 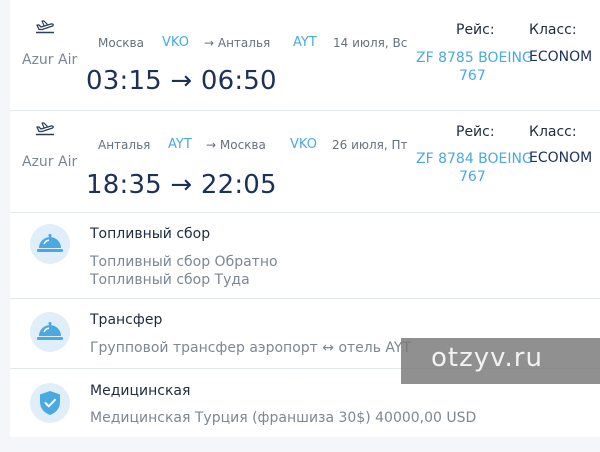 I want to click on service-title: Топливный сбор, so click(x=150, y=234).